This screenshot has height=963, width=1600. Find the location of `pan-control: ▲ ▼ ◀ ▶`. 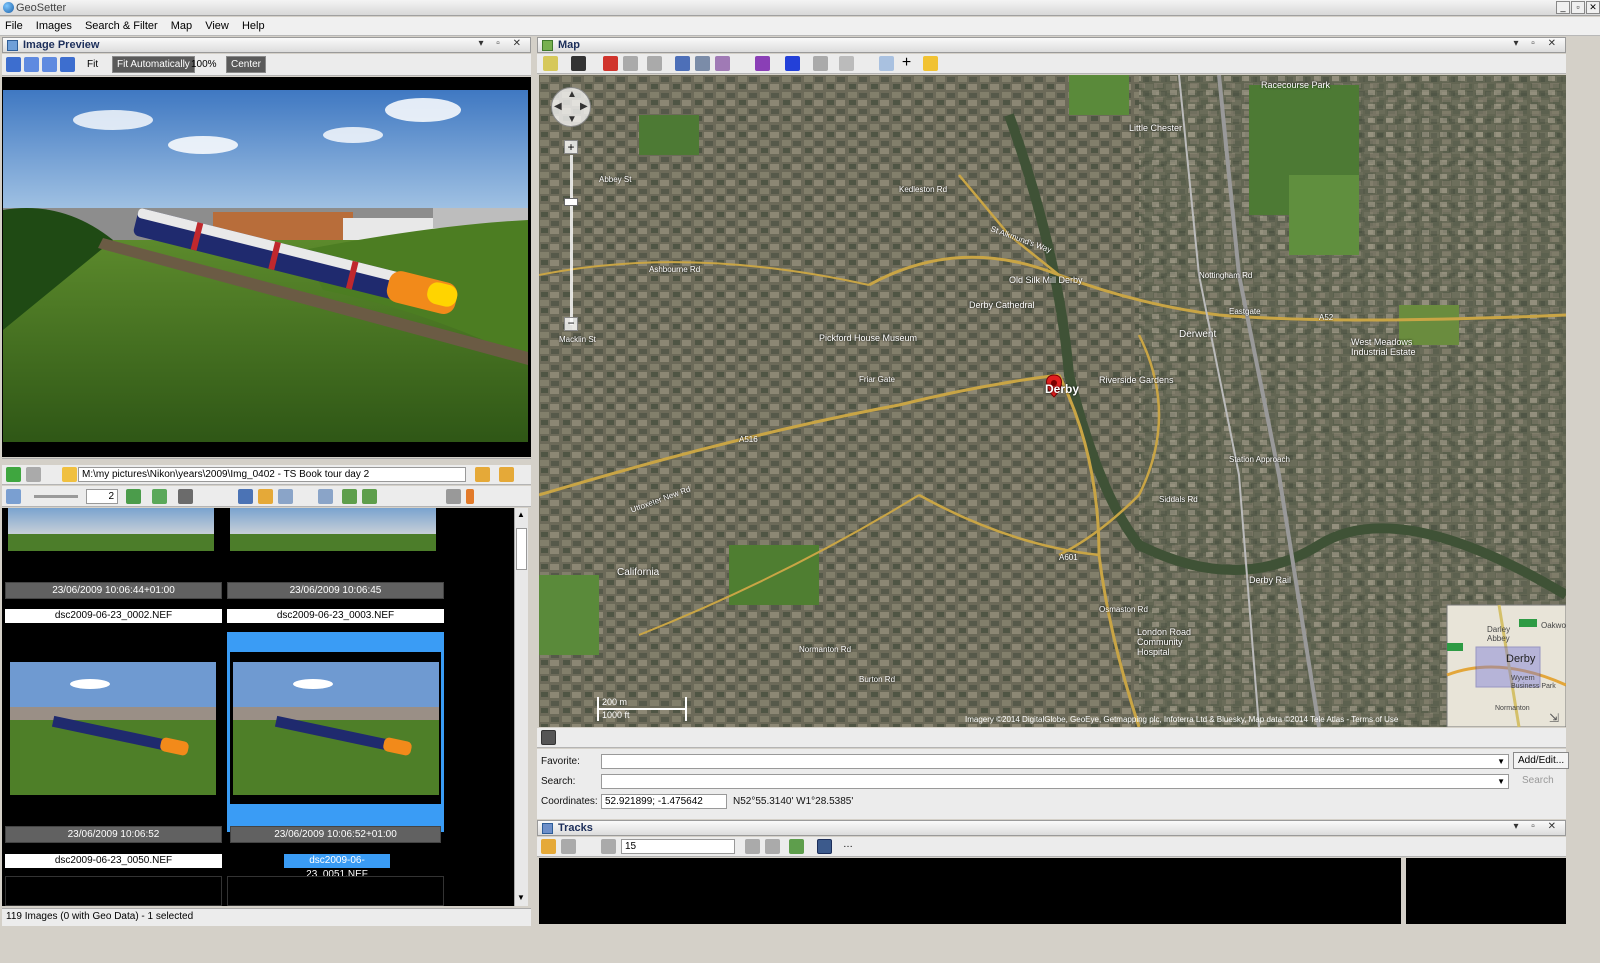

pan-control: ▲ ▼ ◀ ▶ is located at coordinates (571, 107).